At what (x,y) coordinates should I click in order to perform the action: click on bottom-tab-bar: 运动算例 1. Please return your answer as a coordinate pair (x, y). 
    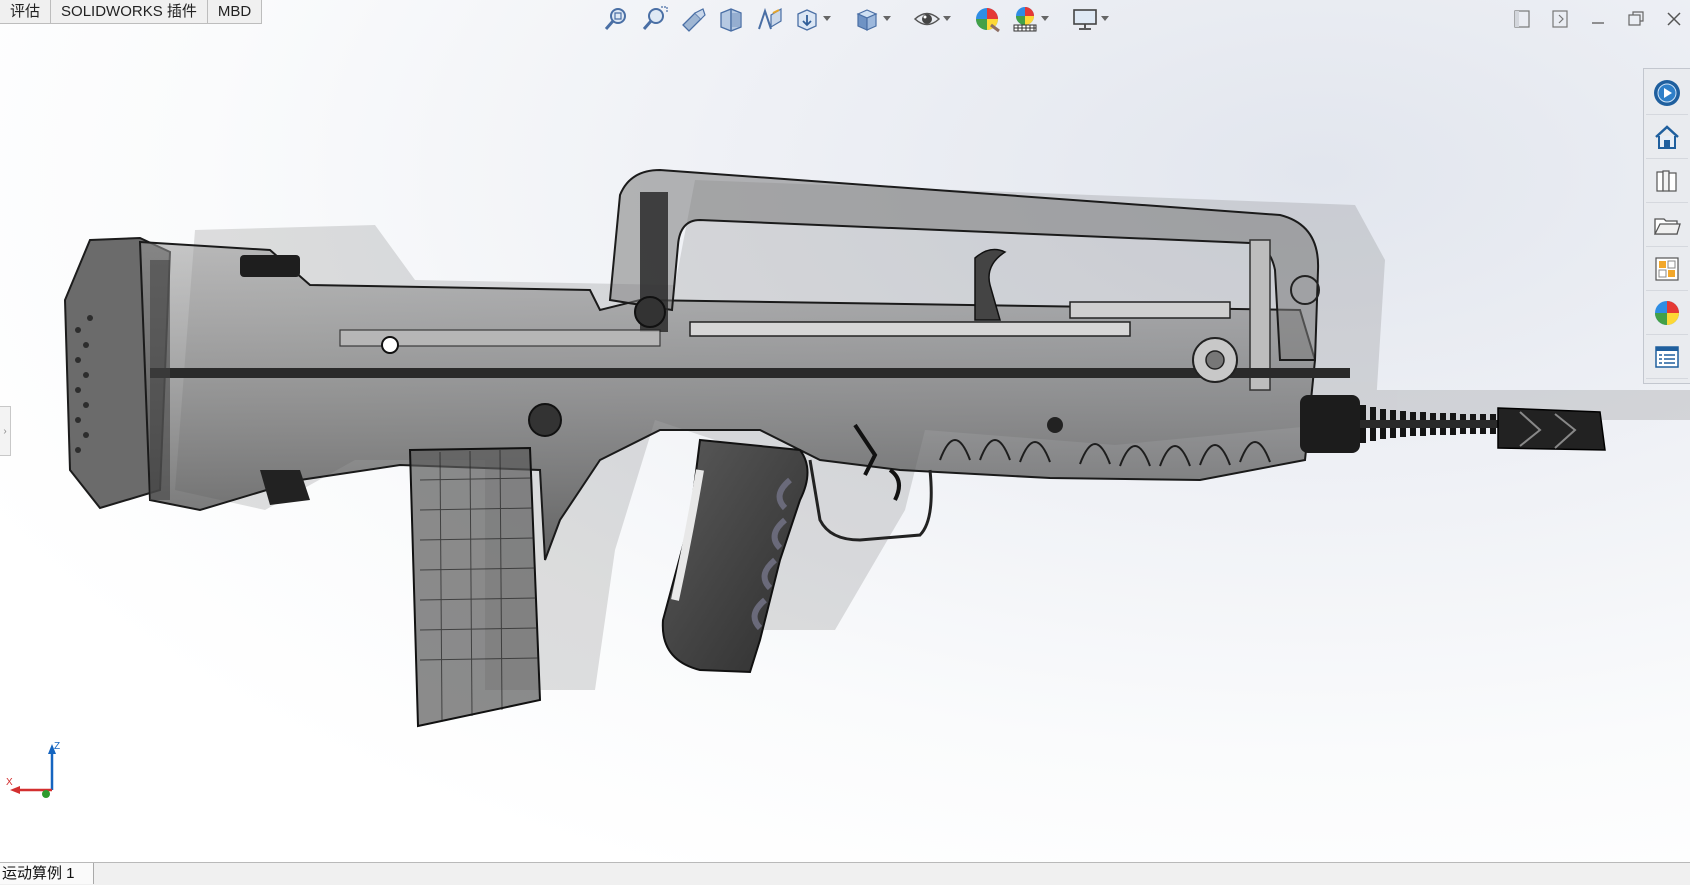
    Looking at the image, I should click on (845, 873).